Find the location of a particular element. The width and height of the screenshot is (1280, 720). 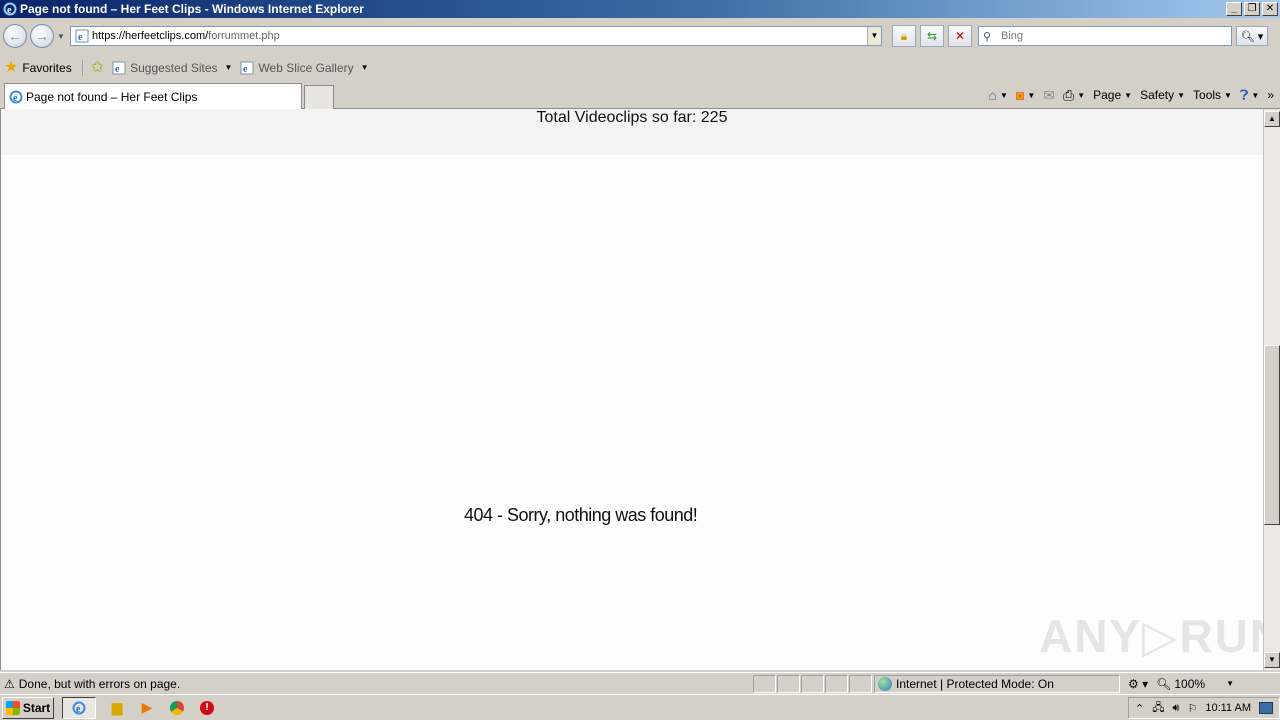

security-zone: Internet | Protected Mode: On is located at coordinates (997, 683).